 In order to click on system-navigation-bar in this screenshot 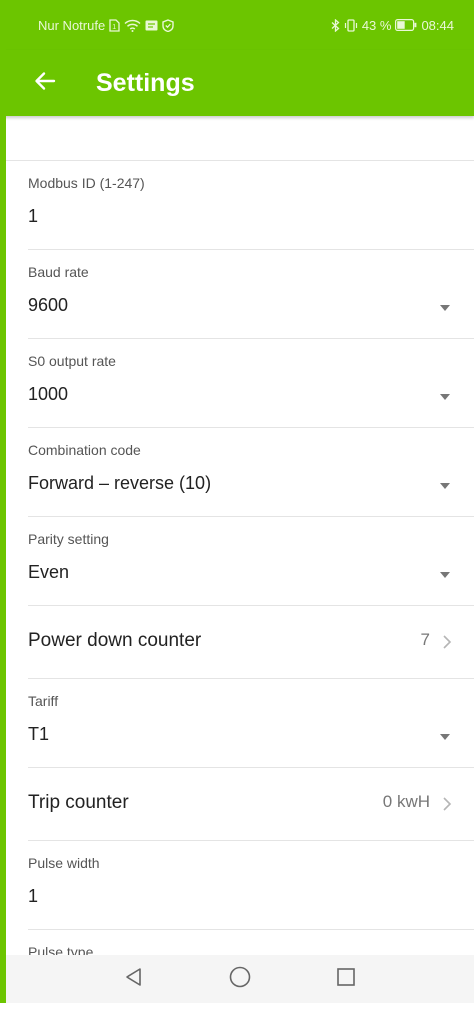, I will do `click(240, 979)`.